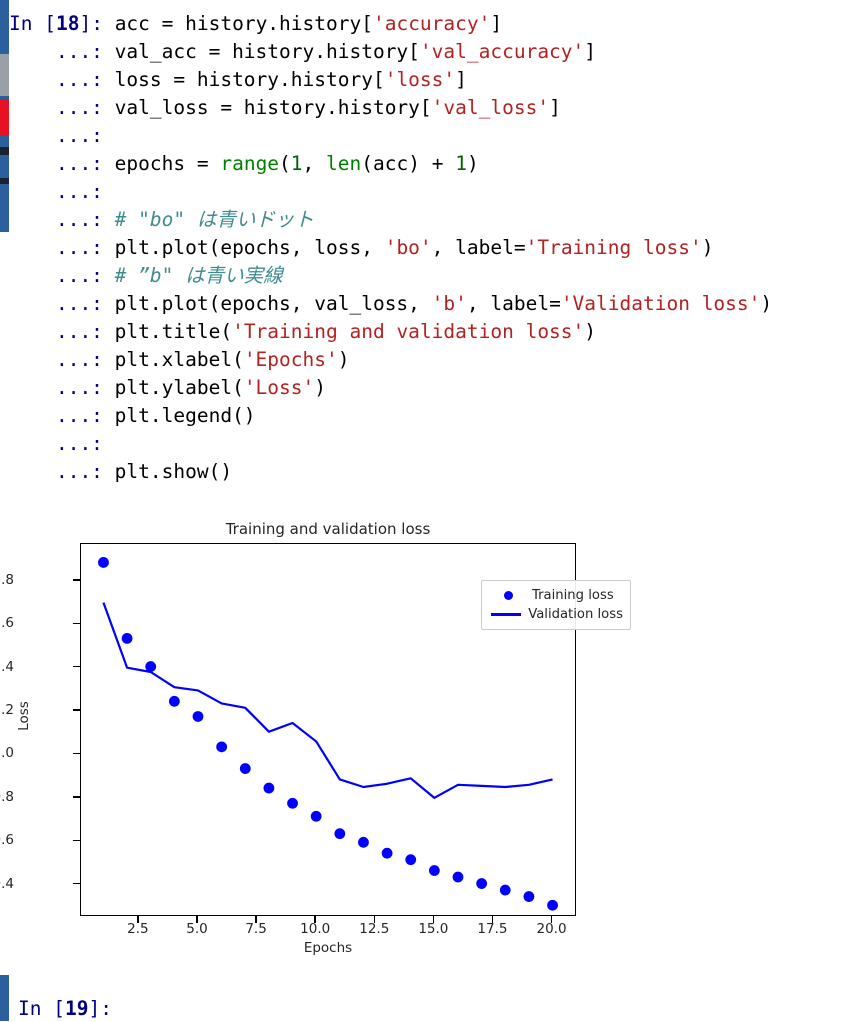 Image resolution: width=866 pixels, height=1022 pixels. I want to click on code-token-str: 'Loss', so click(279, 387).